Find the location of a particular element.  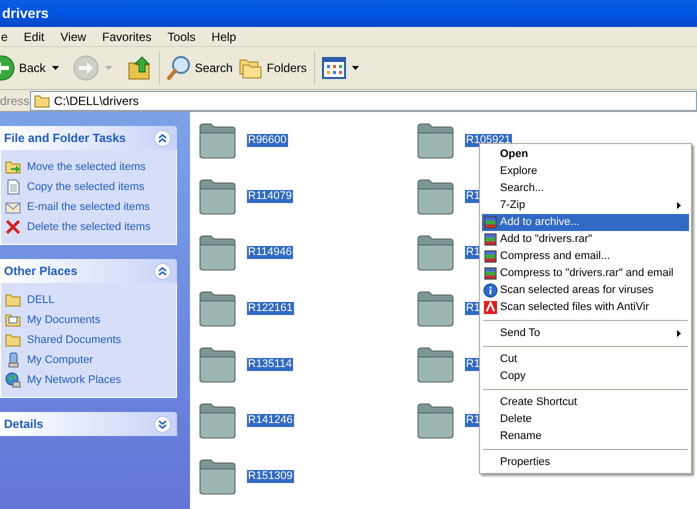

menu-item: e is located at coordinates (7, 37).